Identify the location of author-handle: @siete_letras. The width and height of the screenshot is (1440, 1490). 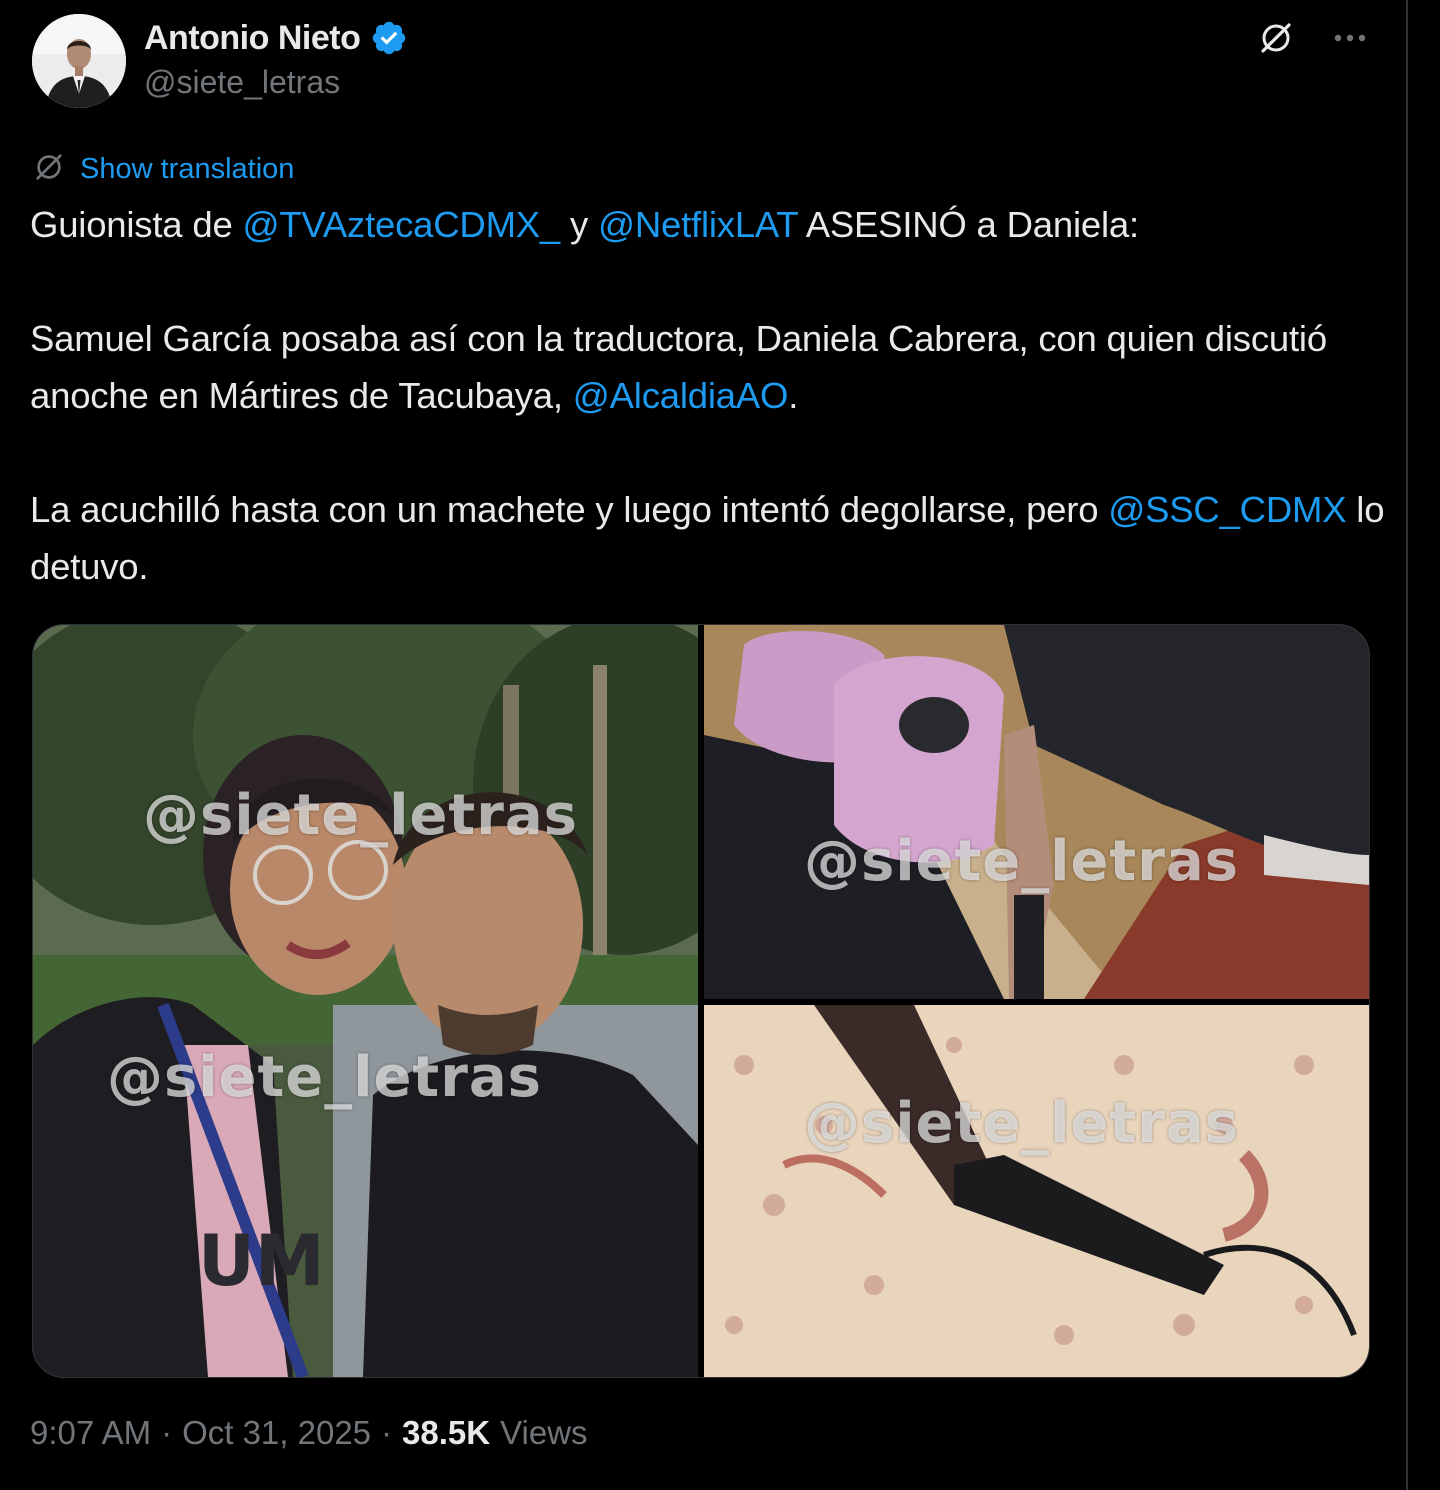
(242, 82).